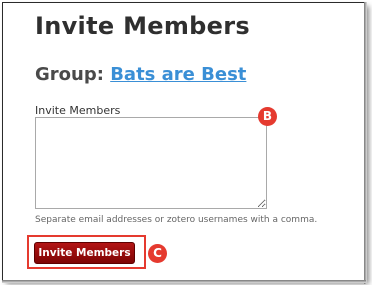  I want to click on invite-members-label: Invite Members, so click(78, 110).